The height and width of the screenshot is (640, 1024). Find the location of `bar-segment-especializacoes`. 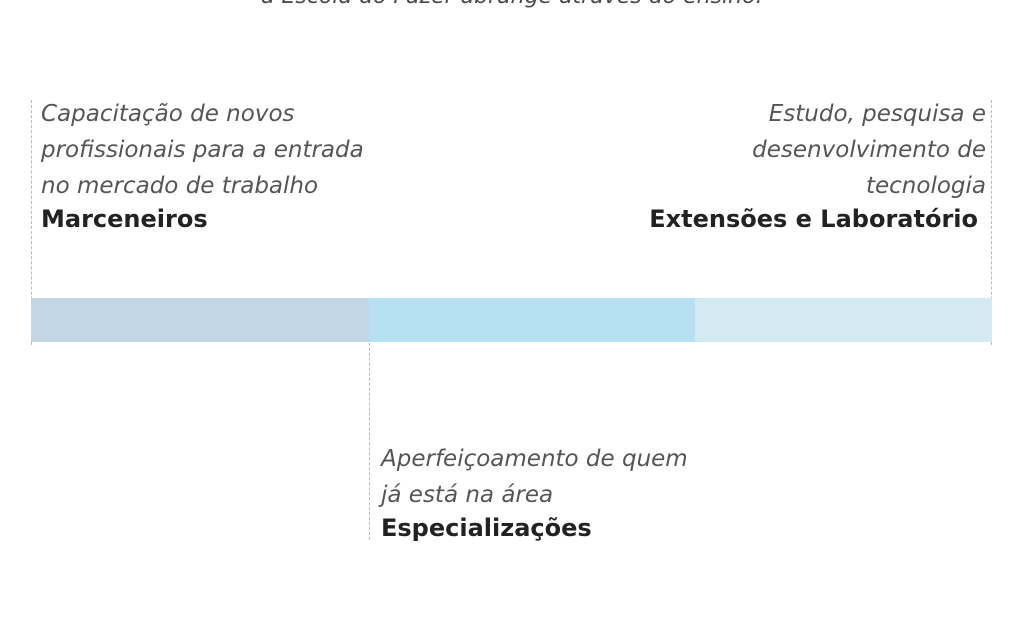

bar-segment-especializacoes is located at coordinates (532, 320).